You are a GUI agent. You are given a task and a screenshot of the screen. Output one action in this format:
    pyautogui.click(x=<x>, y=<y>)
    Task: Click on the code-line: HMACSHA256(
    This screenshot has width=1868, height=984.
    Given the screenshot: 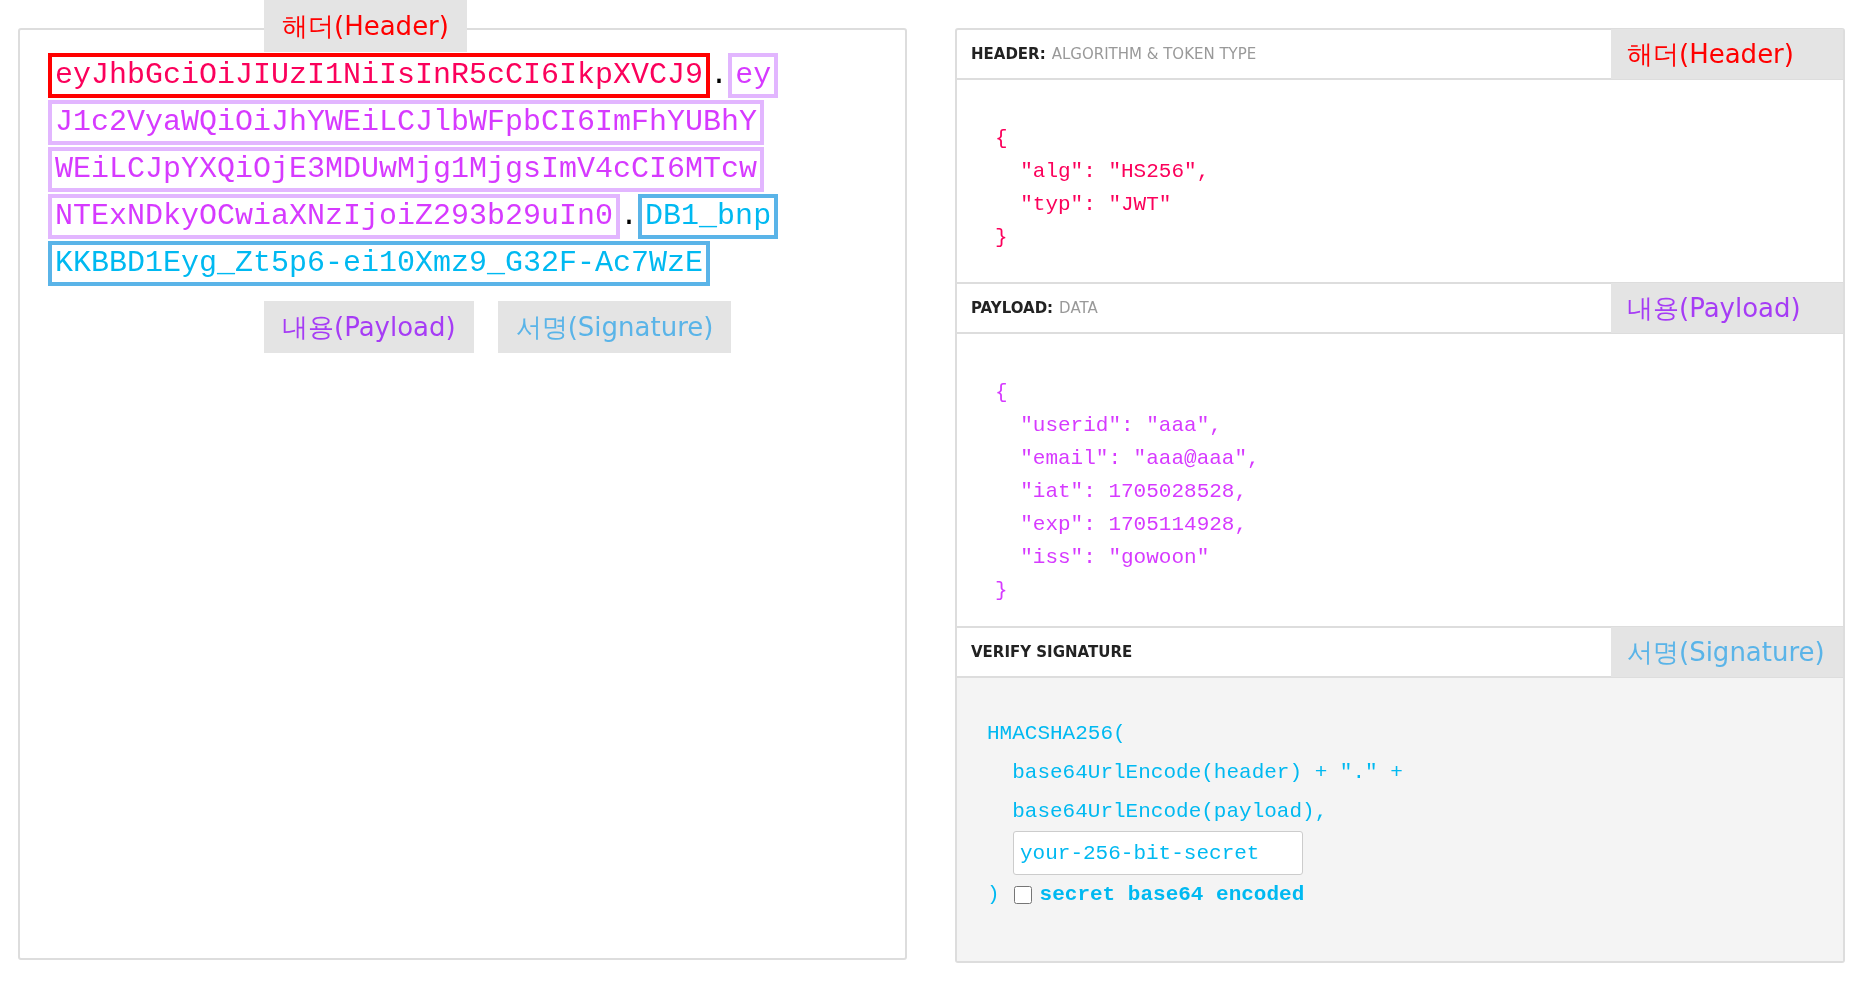 What is the action you would take?
    pyautogui.click(x=1057, y=734)
    